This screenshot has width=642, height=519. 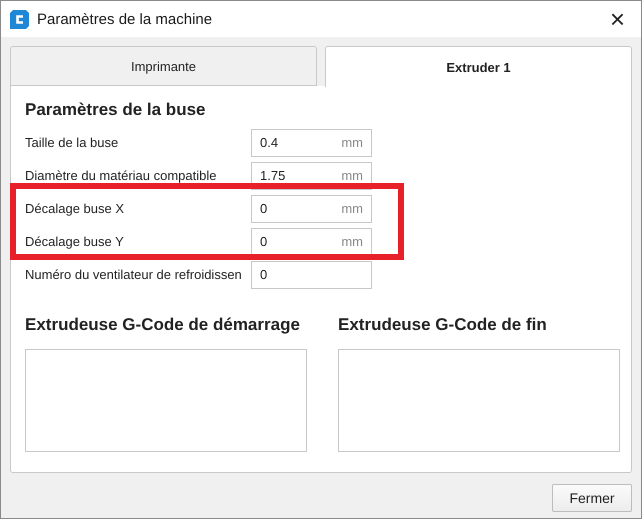 What do you see at coordinates (72, 142) in the screenshot?
I see `field-label: Taille de la buse` at bounding box center [72, 142].